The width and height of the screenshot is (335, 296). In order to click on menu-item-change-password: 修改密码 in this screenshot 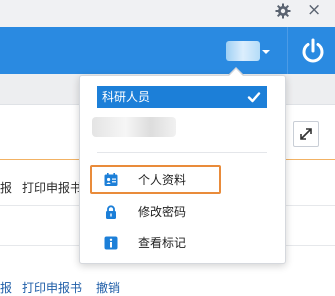, I will do `click(179, 212)`.